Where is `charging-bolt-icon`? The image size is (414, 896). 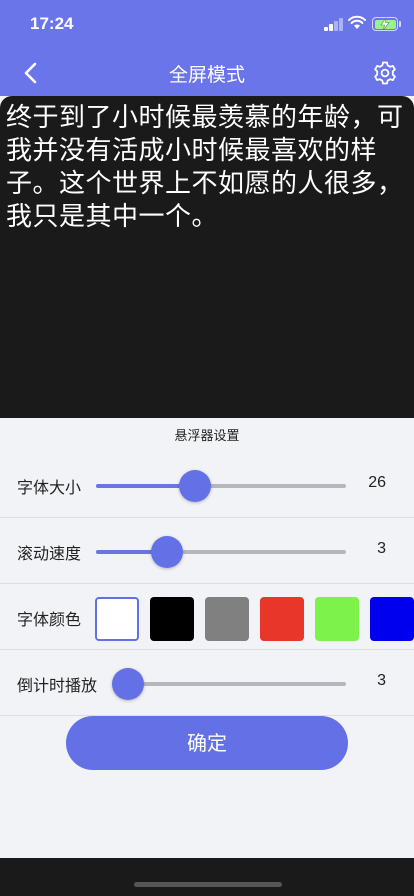 charging-bolt-icon is located at coordinates (385, 24).